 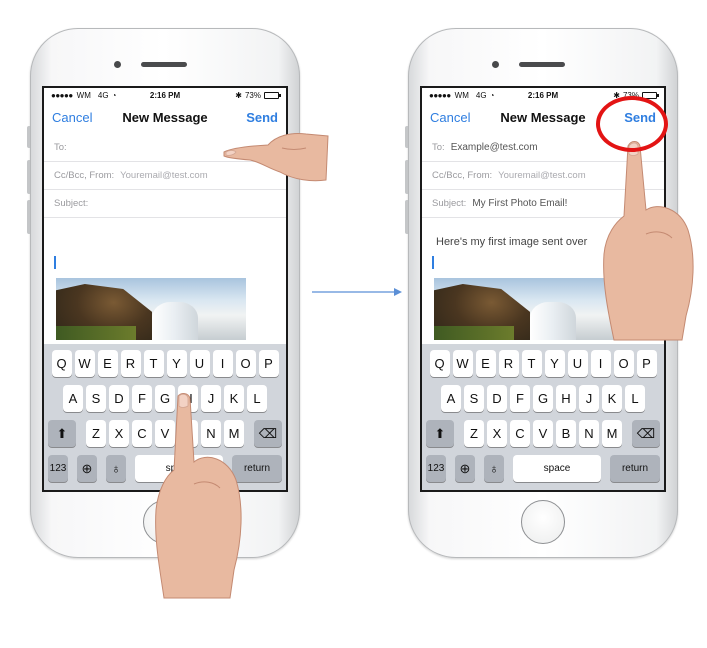 What do you see at coordinates (103, 95) in the screenshot?
I see `network-type: 4G` at bounding box center [103, 95].